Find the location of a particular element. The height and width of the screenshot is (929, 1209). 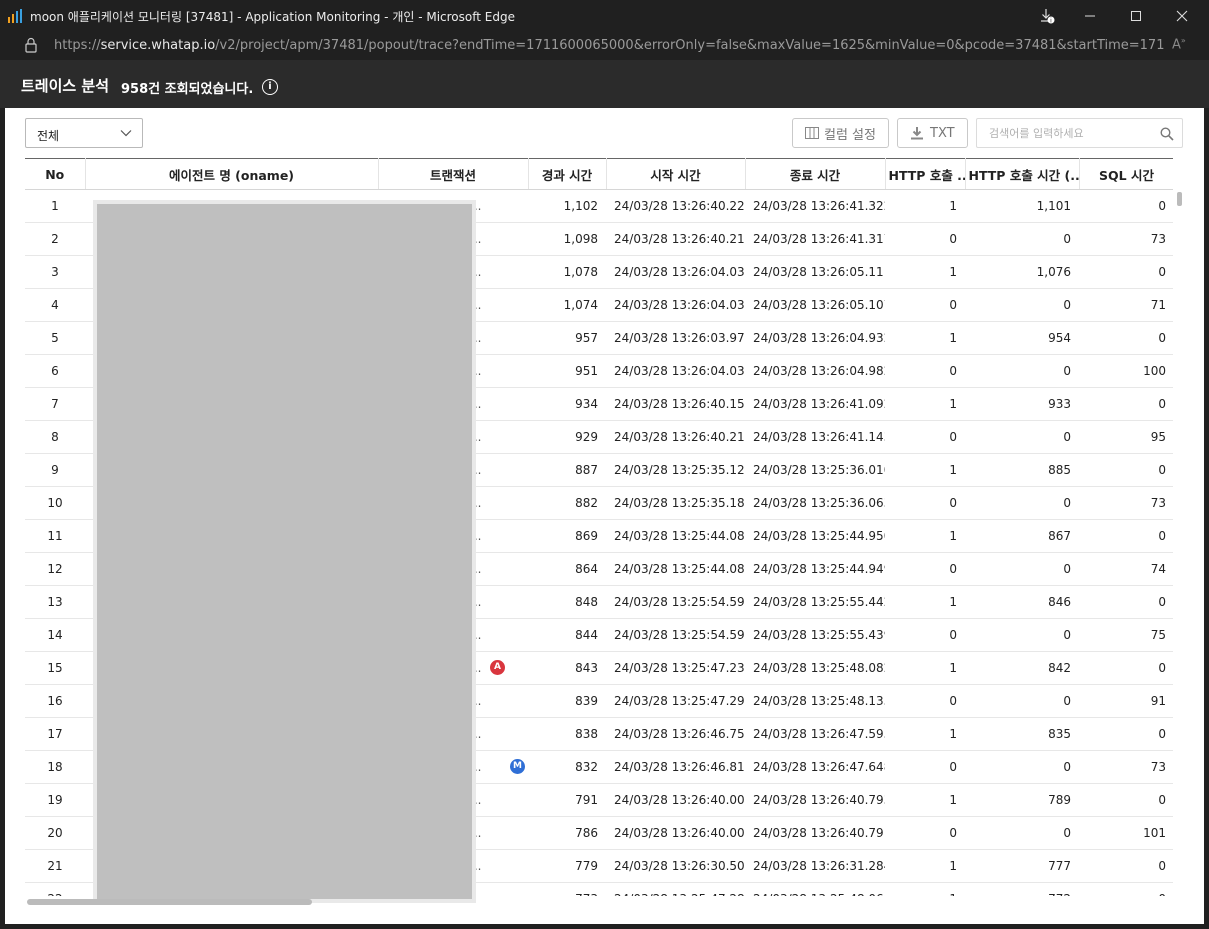

filter-select: 전체 is located at coordinates (84, 133).